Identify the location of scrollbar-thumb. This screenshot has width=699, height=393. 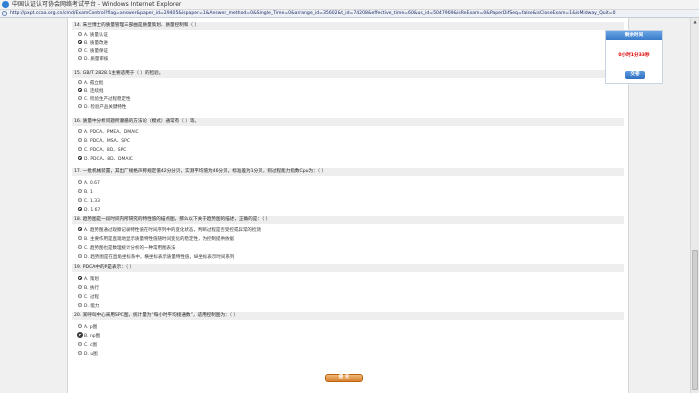
(695, 320).